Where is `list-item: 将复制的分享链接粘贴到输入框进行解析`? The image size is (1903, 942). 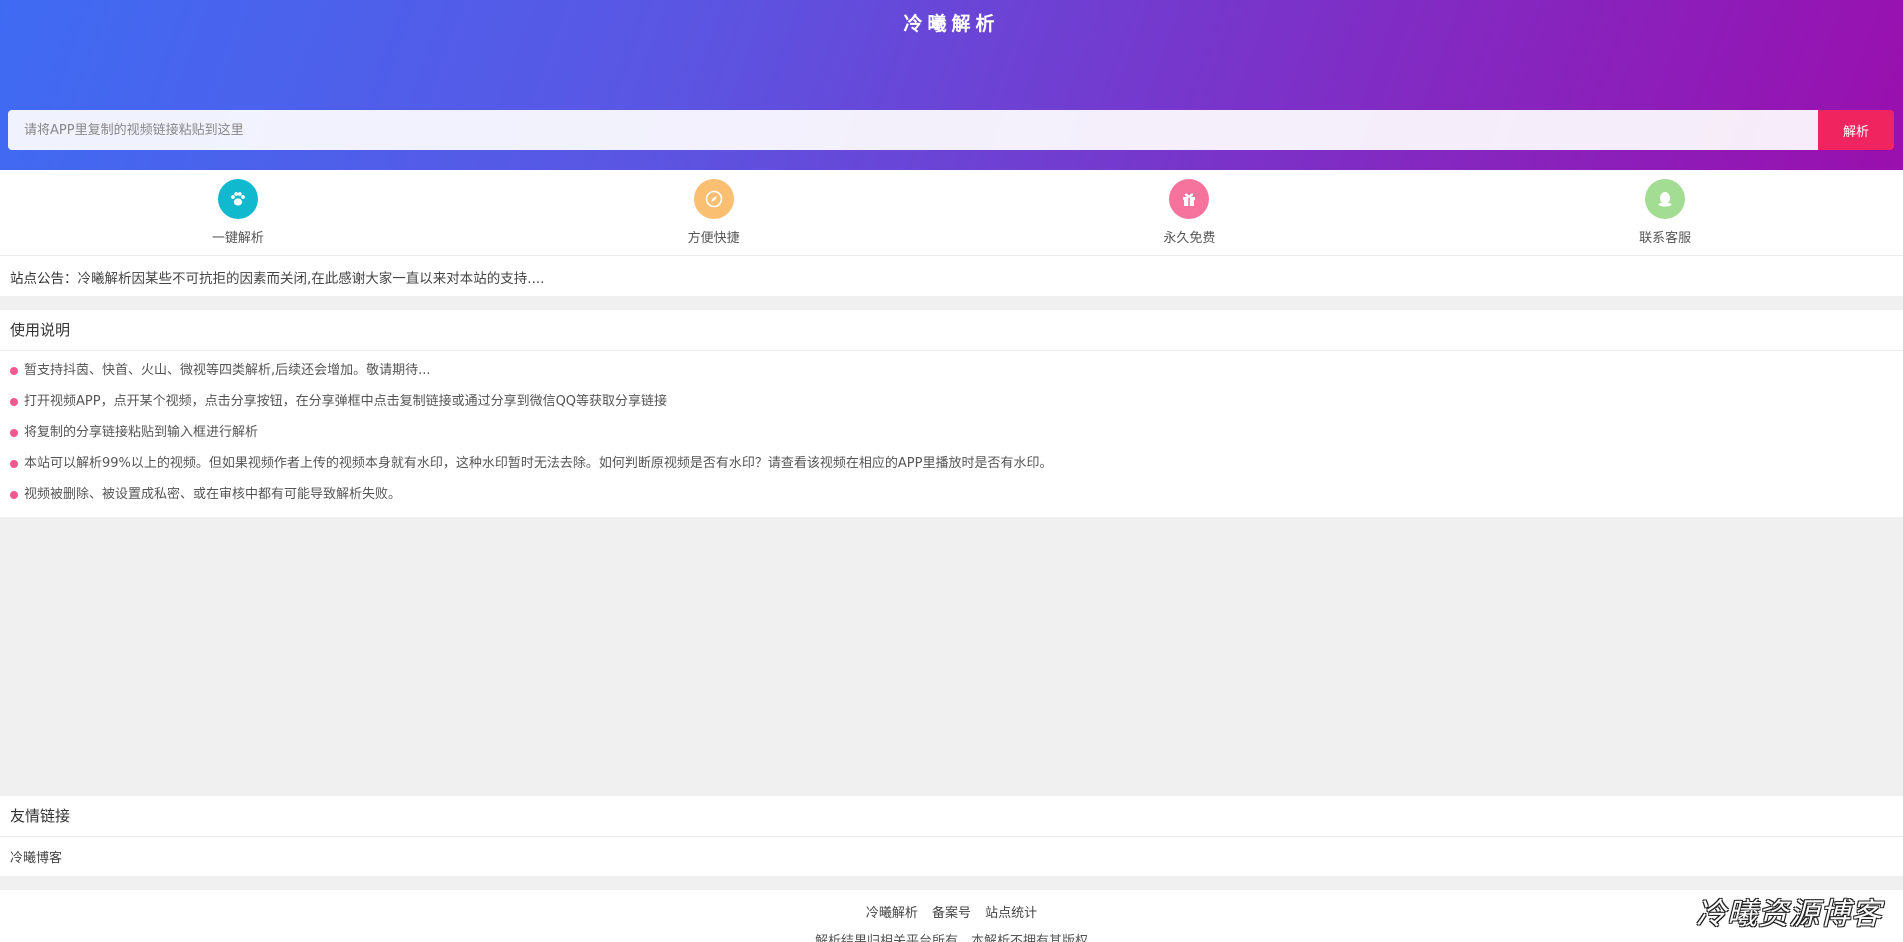 list-item: 将复制的分享链接粘贴到输入框进行解析 is located at coordinates (951, 439).